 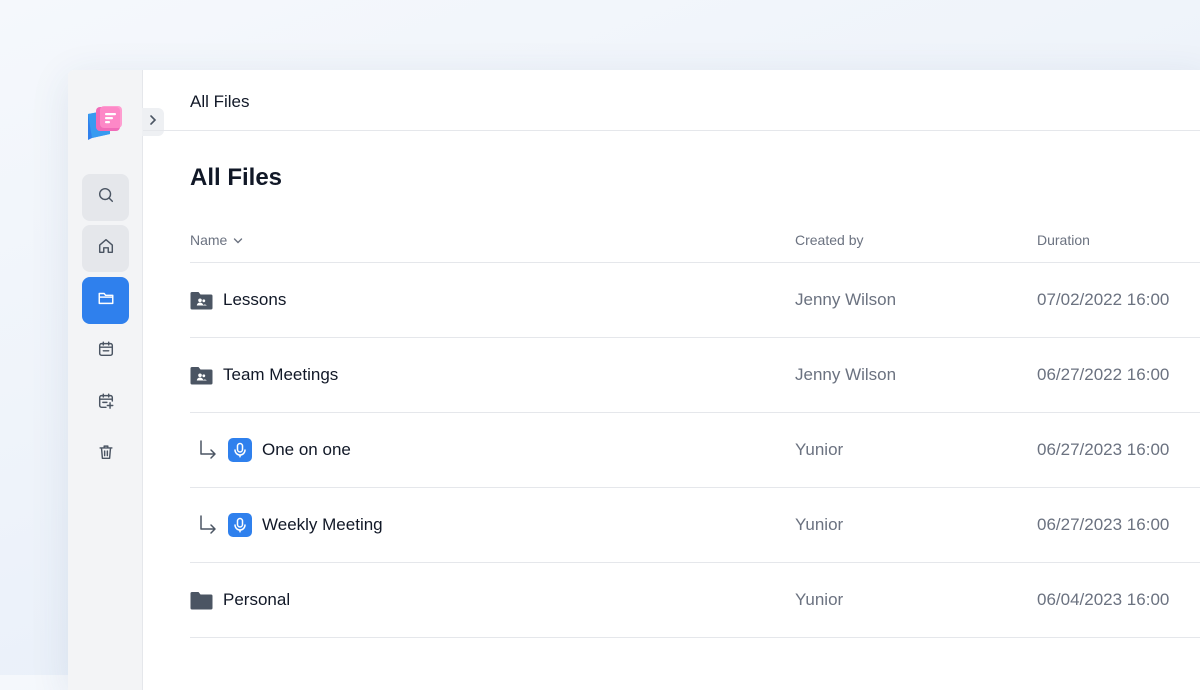 What do you see at coordinates (209, 240) in the screenshot?
I see `column-header-name-label: Name` at bounding box center [209, 240].